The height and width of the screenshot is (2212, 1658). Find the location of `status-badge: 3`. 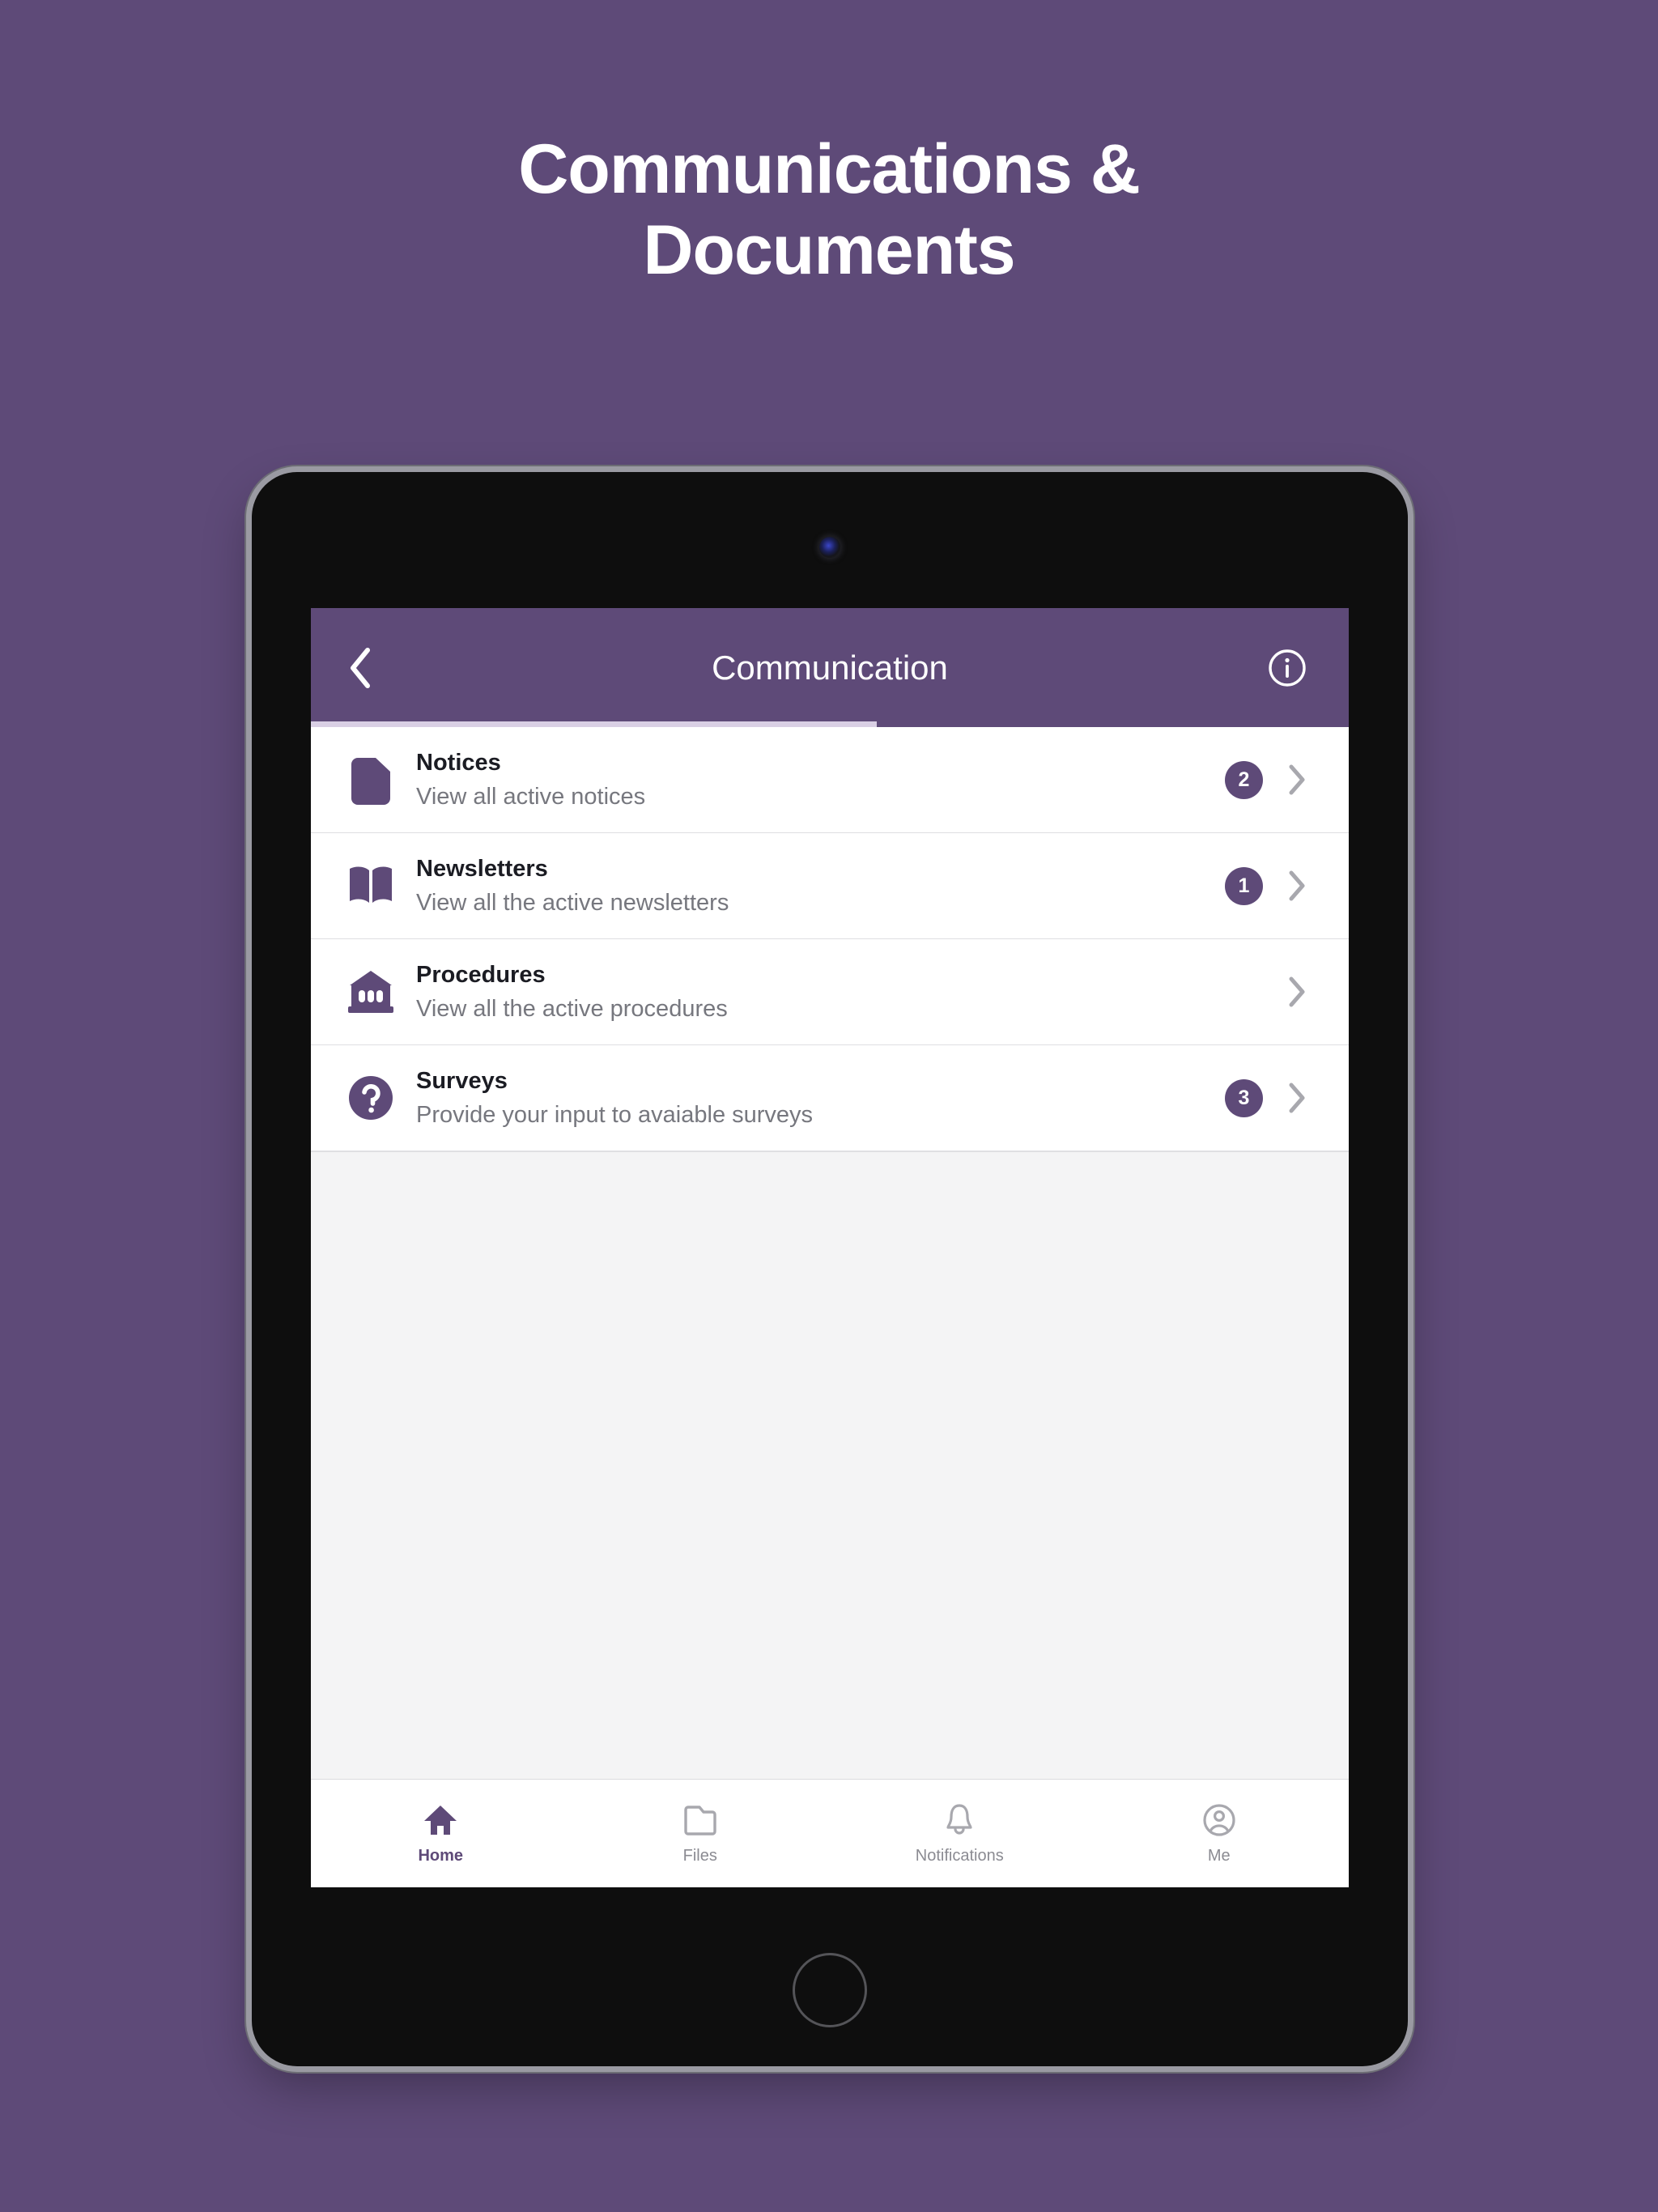

status-badge: 3 is located at coordinates (1244, 1097).